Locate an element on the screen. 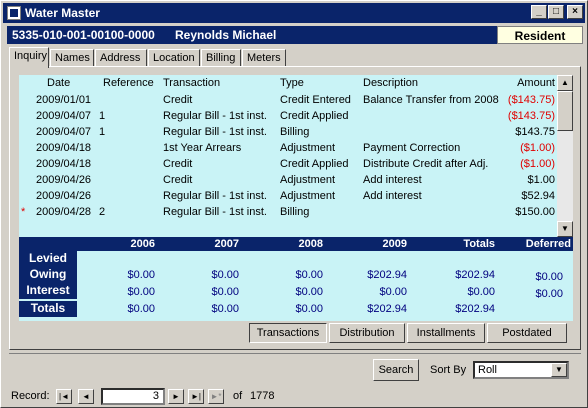 The image size is (588, 408). scroll-thumb is located at coordinates (565, 111).